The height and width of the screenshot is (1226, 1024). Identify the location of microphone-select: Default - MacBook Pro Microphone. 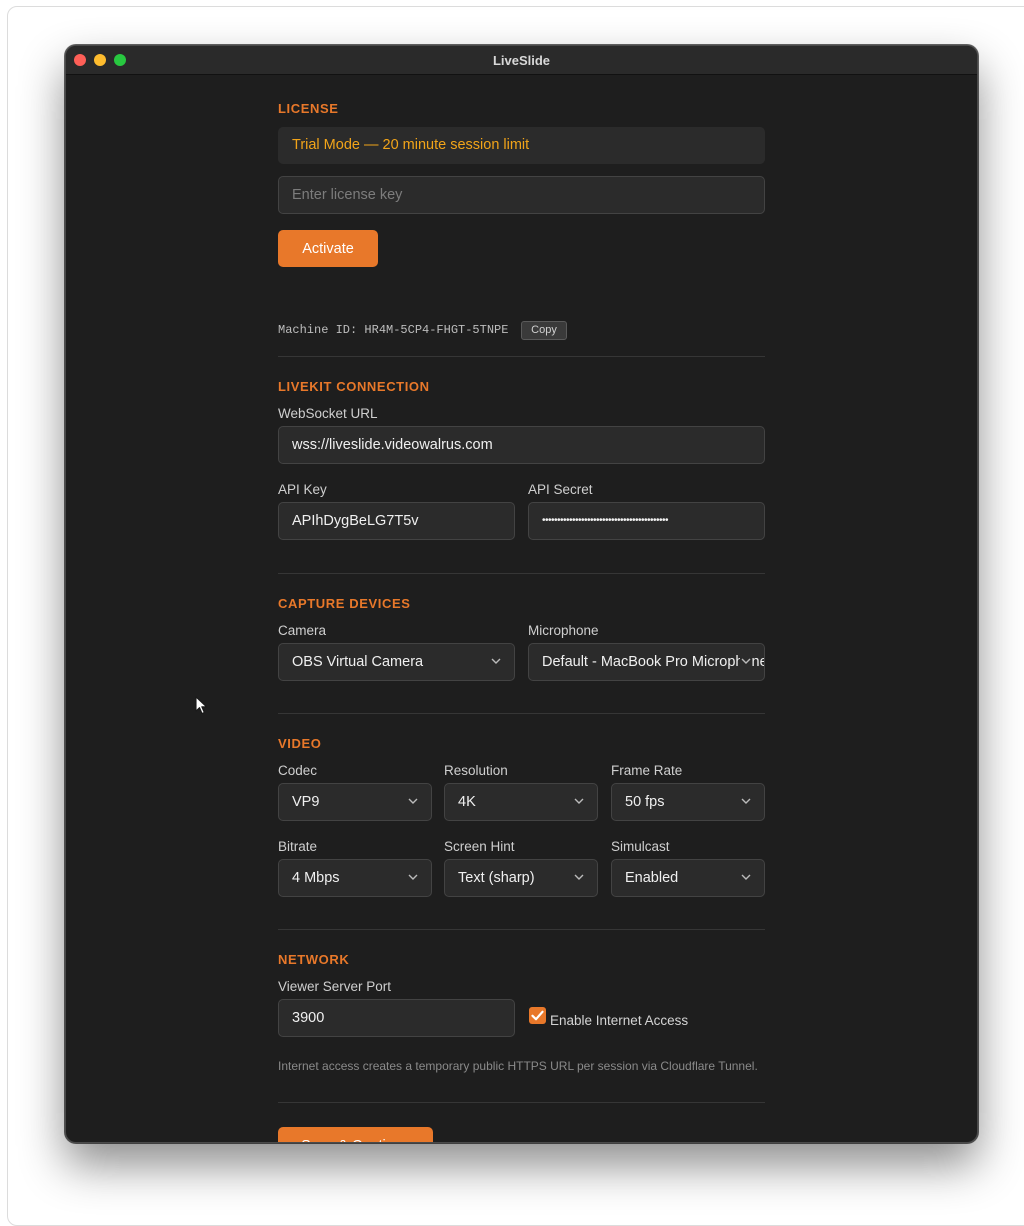
(646, 662).